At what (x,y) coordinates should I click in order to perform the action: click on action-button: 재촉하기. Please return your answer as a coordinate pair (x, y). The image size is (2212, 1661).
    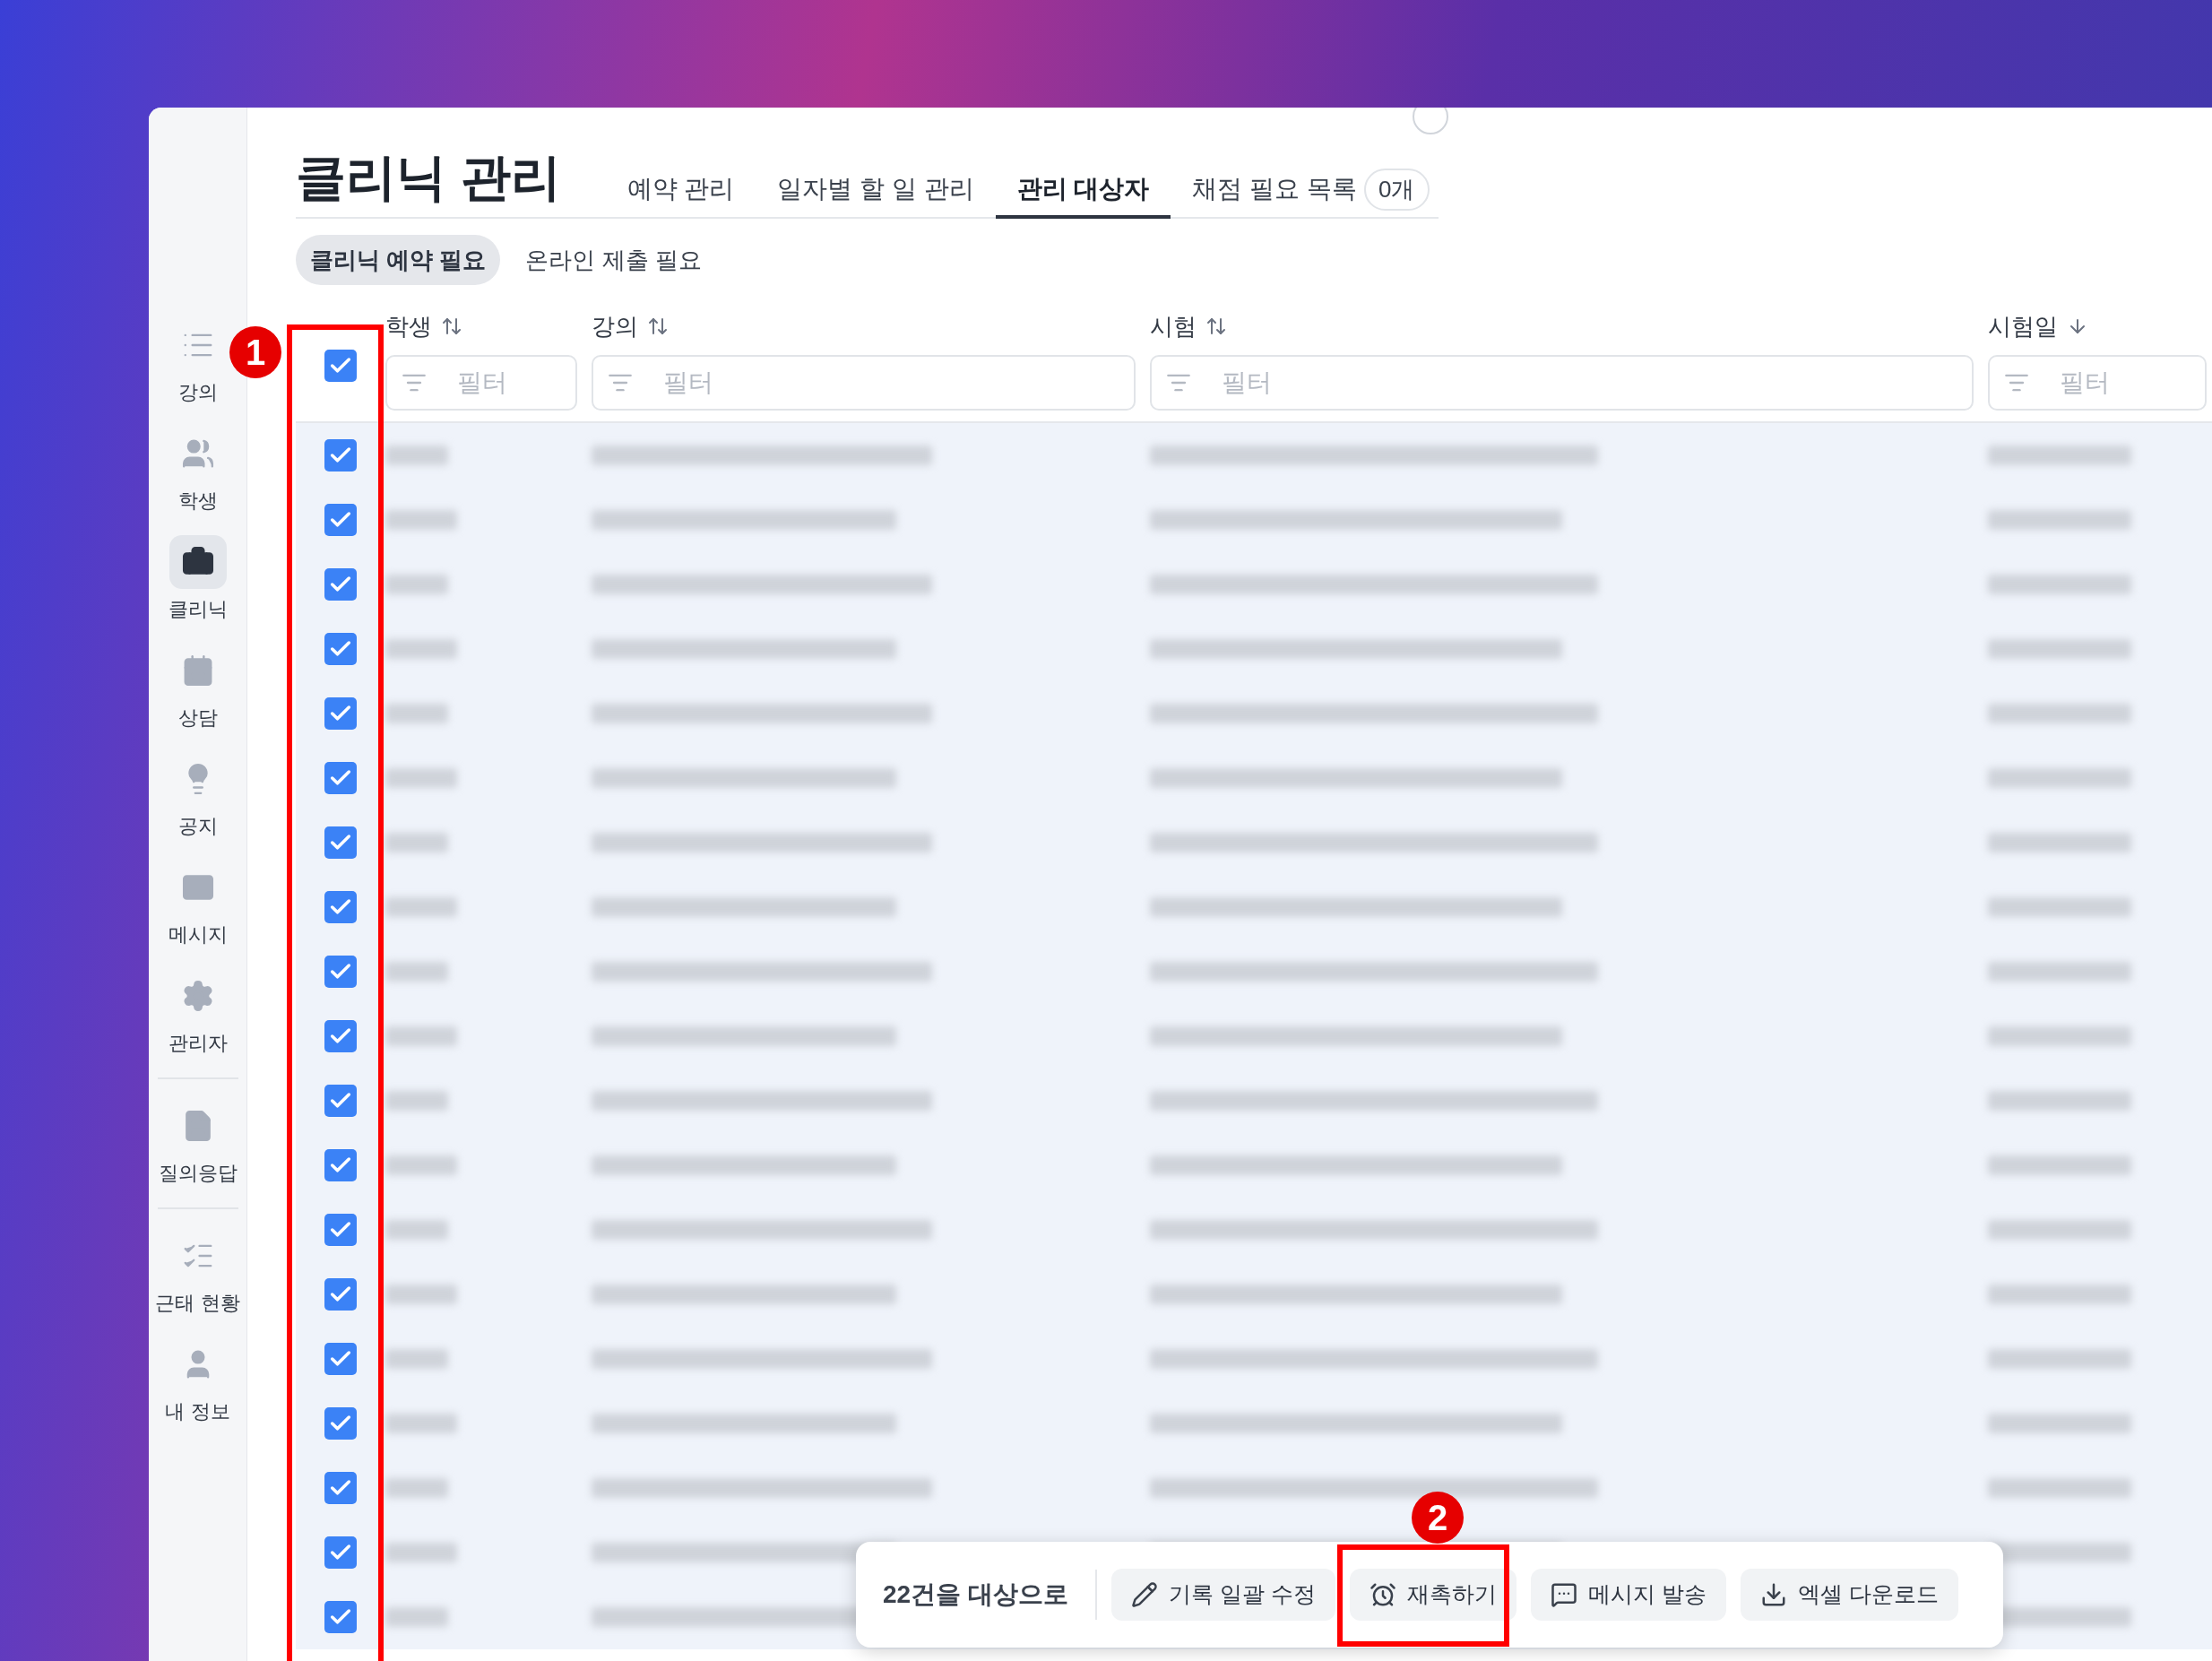
    Looking at the image, I should click on (1432, 1595).